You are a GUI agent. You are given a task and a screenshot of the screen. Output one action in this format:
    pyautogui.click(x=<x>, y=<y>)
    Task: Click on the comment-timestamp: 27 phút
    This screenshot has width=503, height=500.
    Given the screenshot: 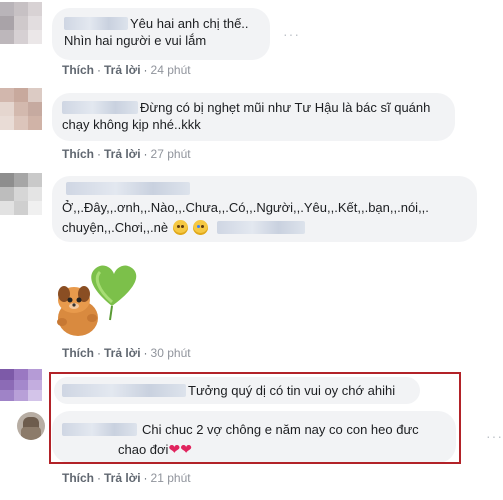 What is the action you would take?
    pyautogui.click(x=171, y=154)
    